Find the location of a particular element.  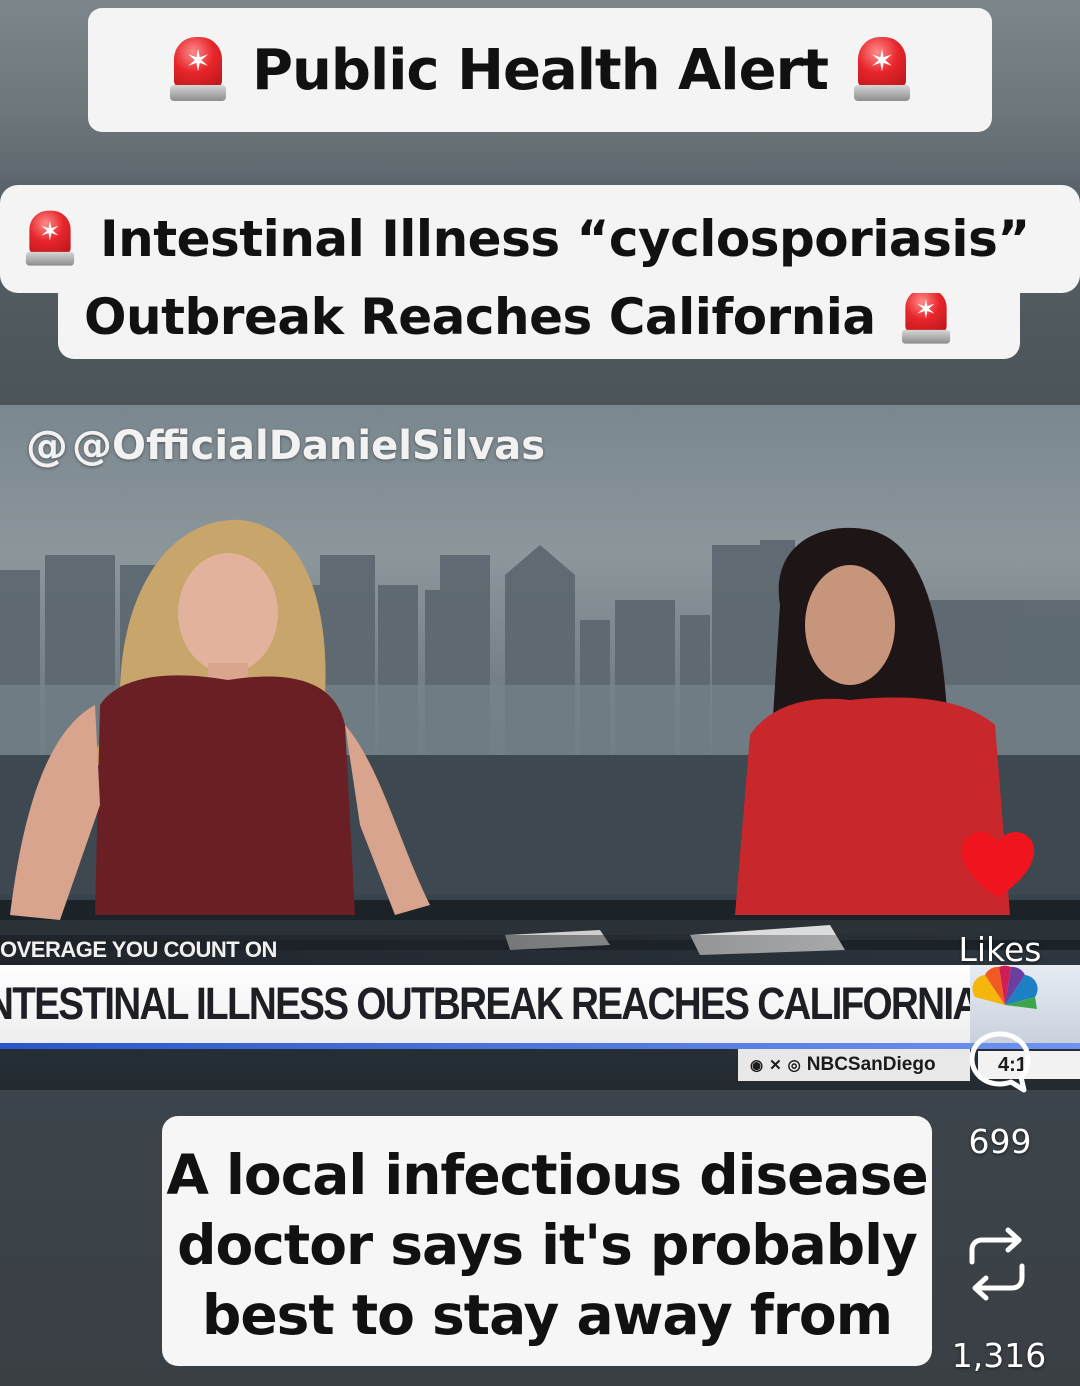

repost-button is located at coordinates (997, 1264).